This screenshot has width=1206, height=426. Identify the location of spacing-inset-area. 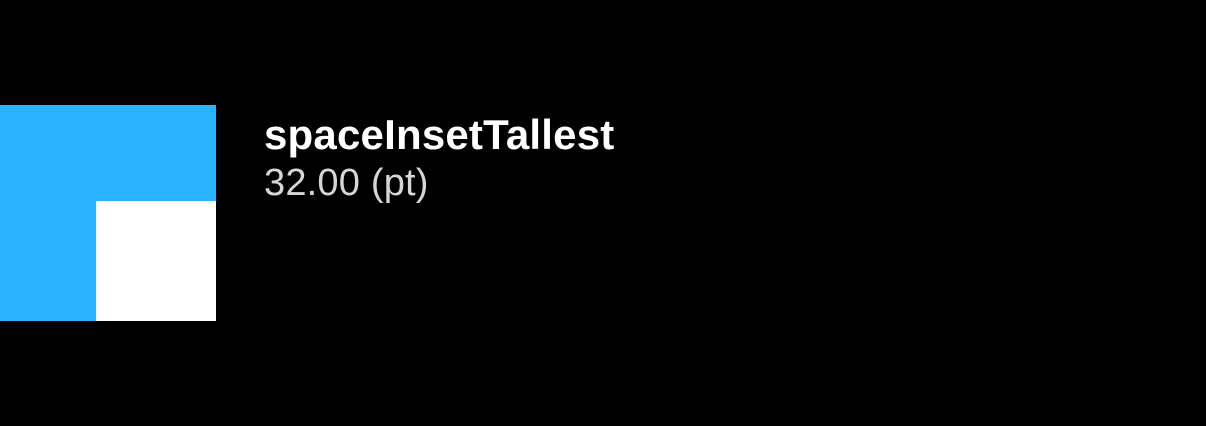
(156, 261).